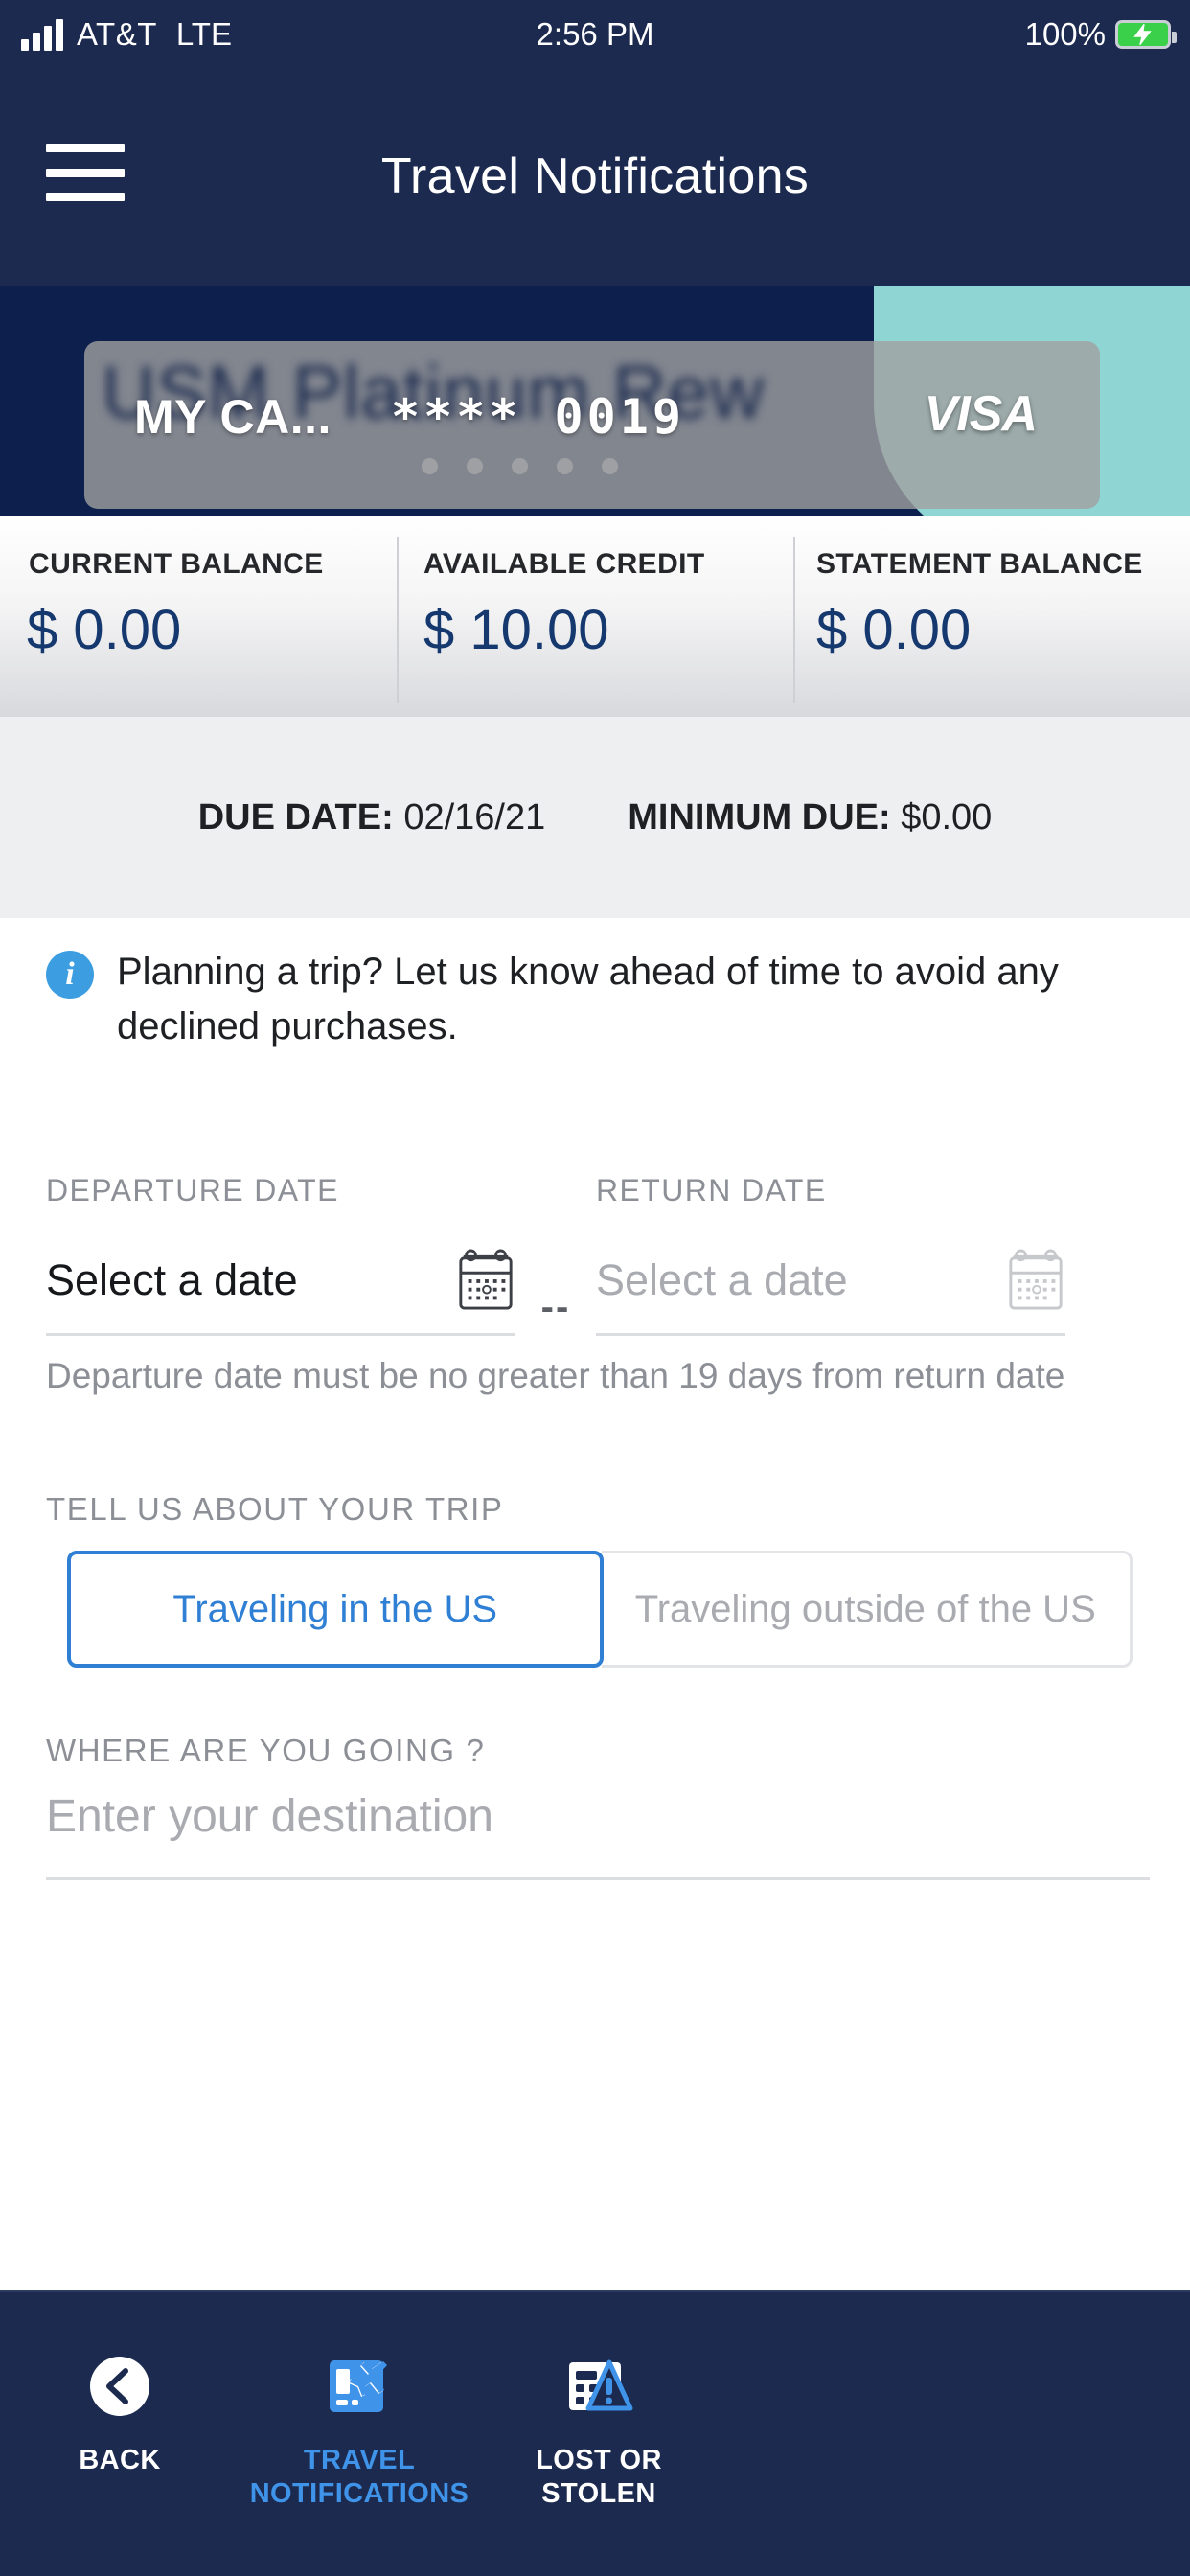 Image resolution: width=1190 pixels, height=2576 pixels. I want to click on status-bar: AT&T LTE 2:56 PM 100%, so click(595, 34).